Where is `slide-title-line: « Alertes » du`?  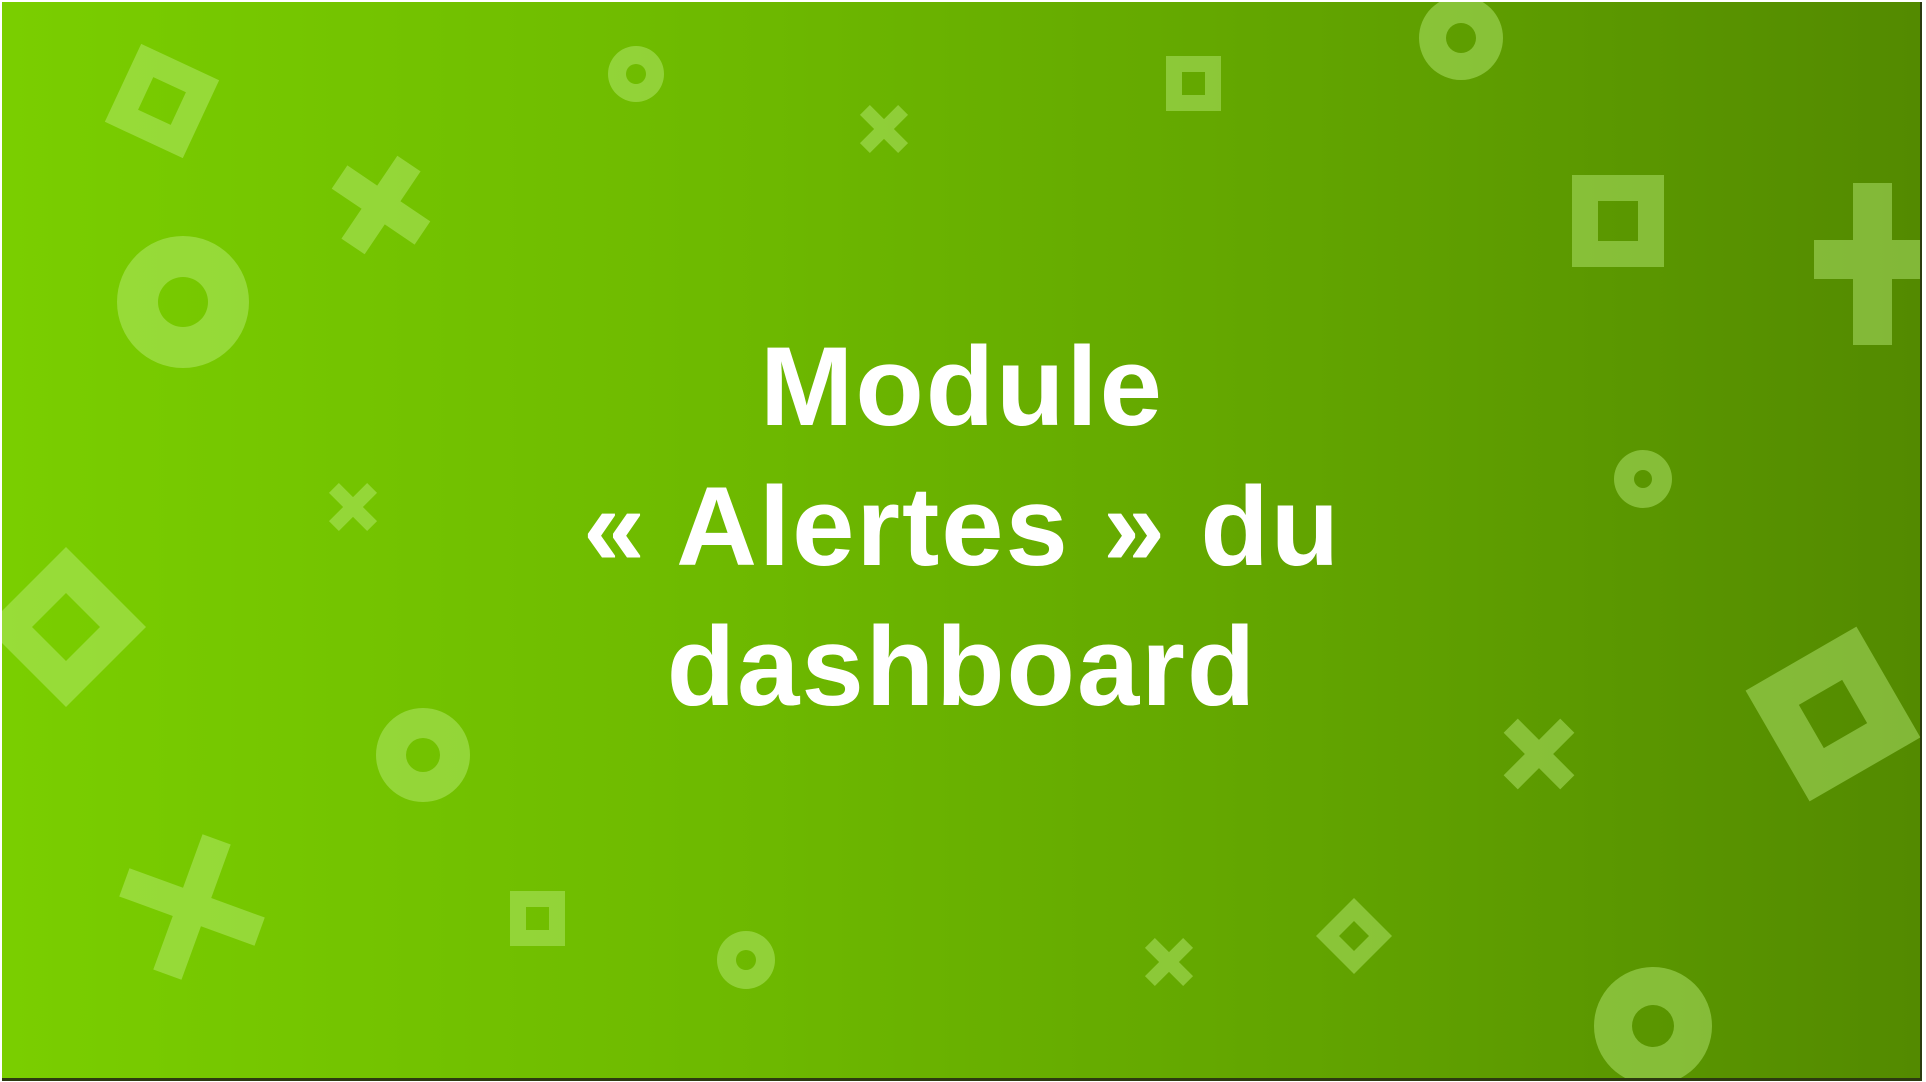 slide-title-line: « Alertes » du is located at coordinates (962, 526).